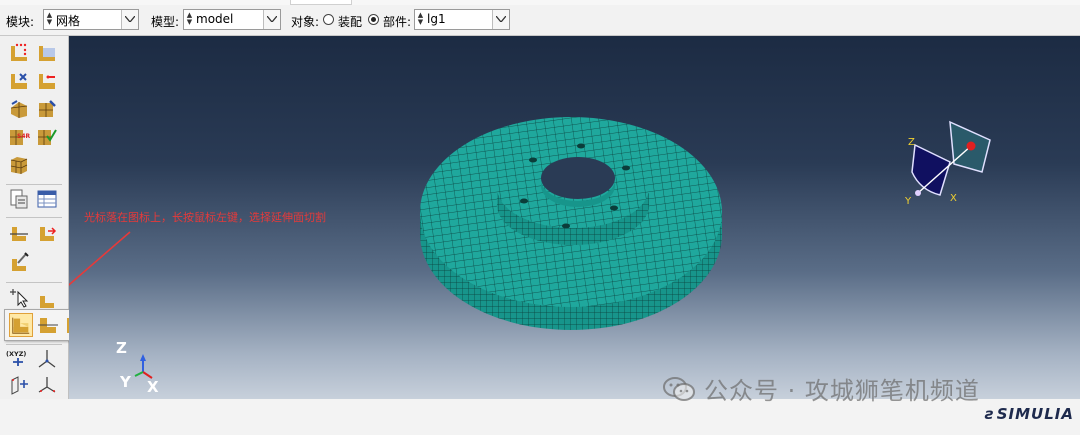  Describe the element at coordinates (20, 22) in the screenshot. I see `module-label: 模块:` at that location.